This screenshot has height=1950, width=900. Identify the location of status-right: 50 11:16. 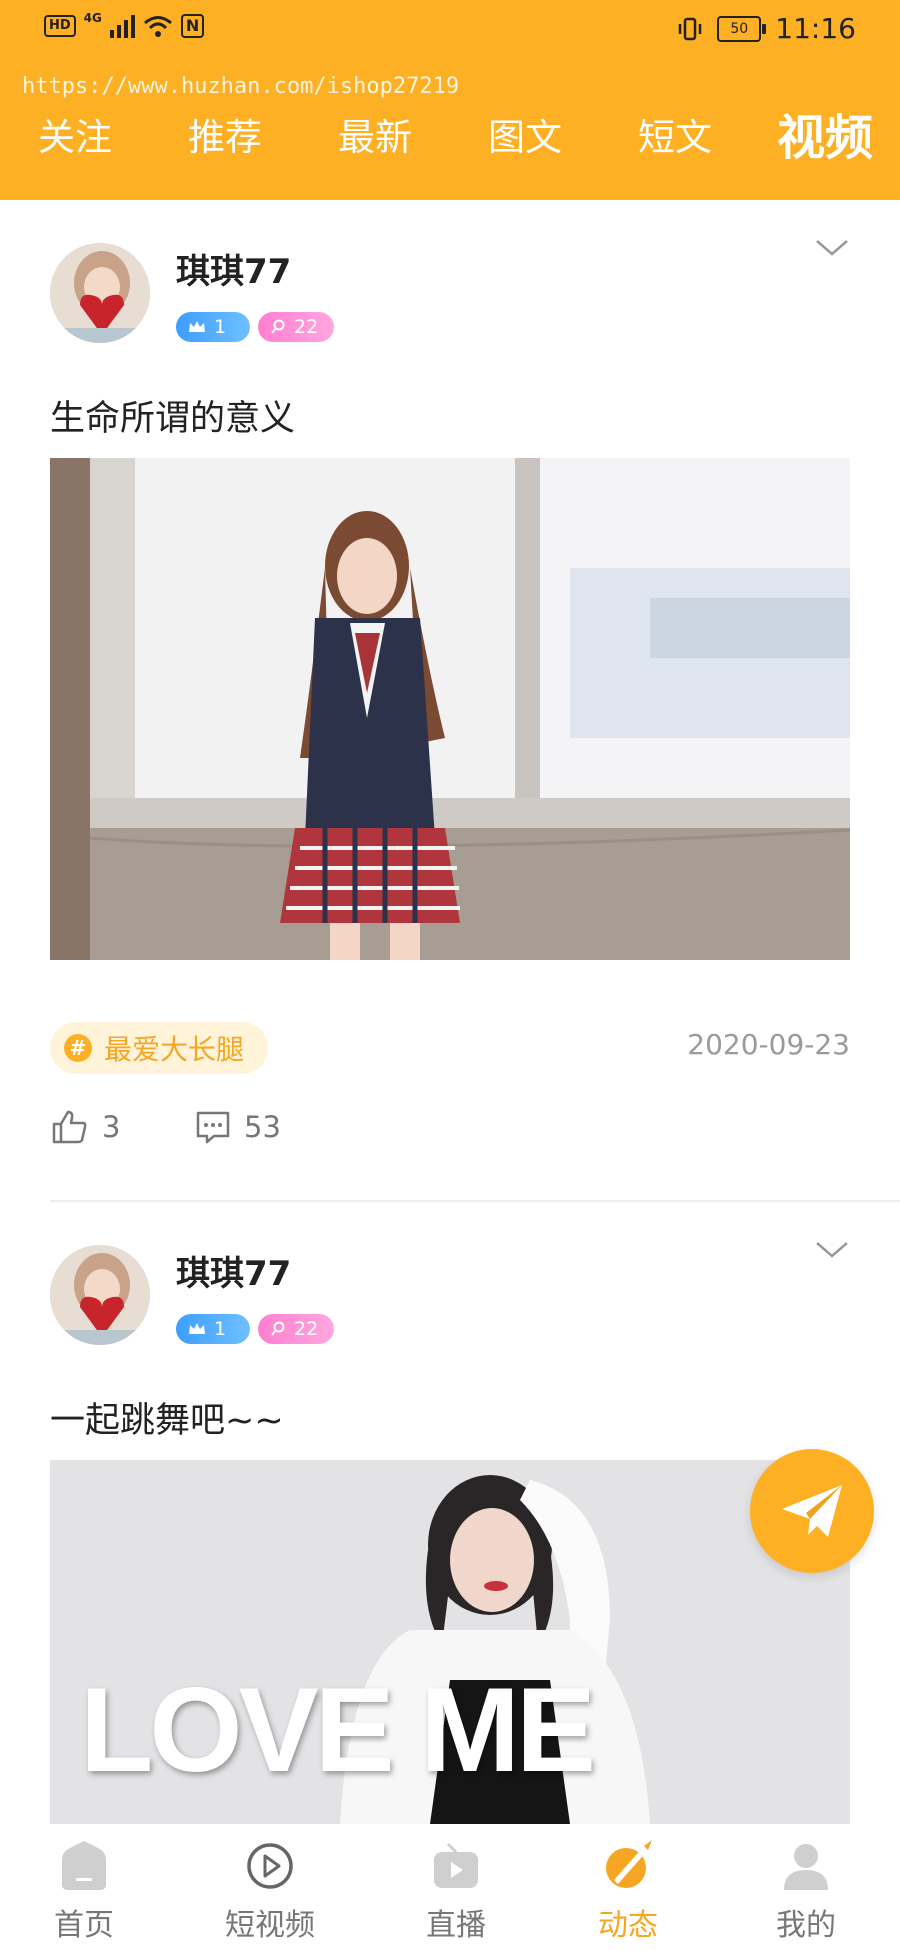
(766, 28).